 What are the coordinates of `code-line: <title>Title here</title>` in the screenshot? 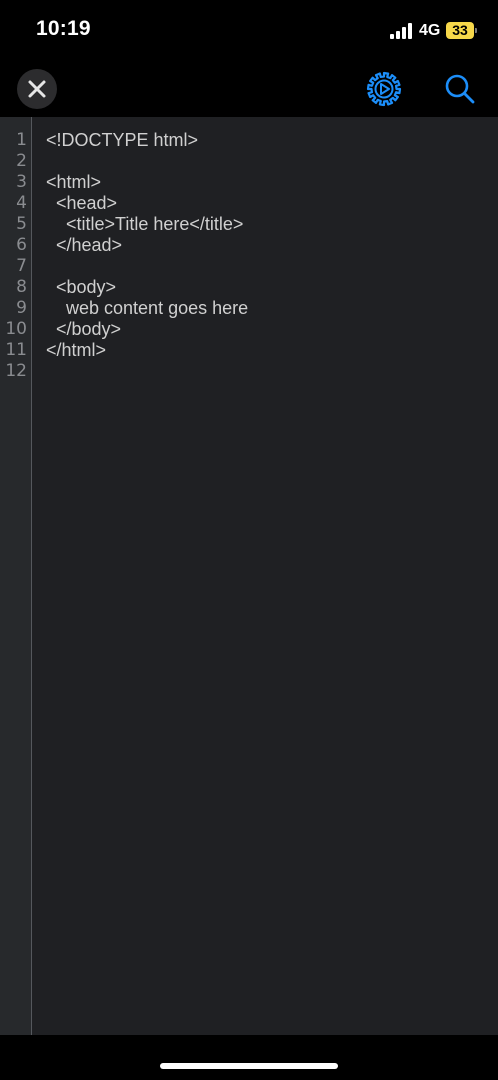 It's located at (144, 224).